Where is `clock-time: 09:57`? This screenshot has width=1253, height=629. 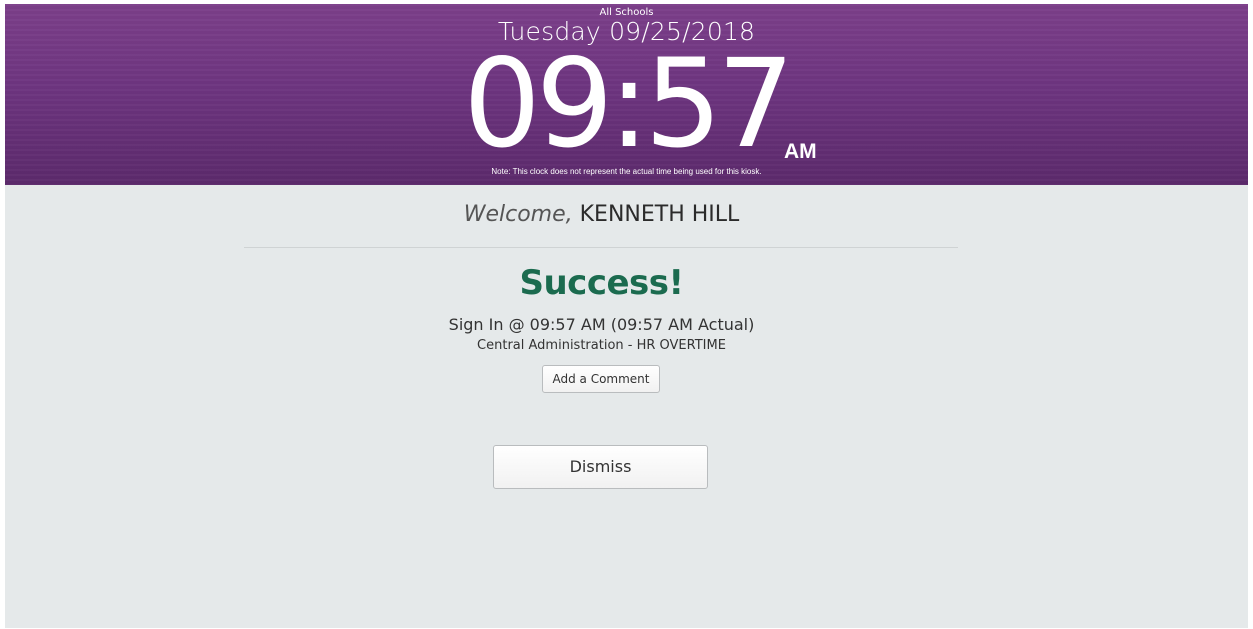 clock-time: 09:57 is located at coordinates (629, 104).